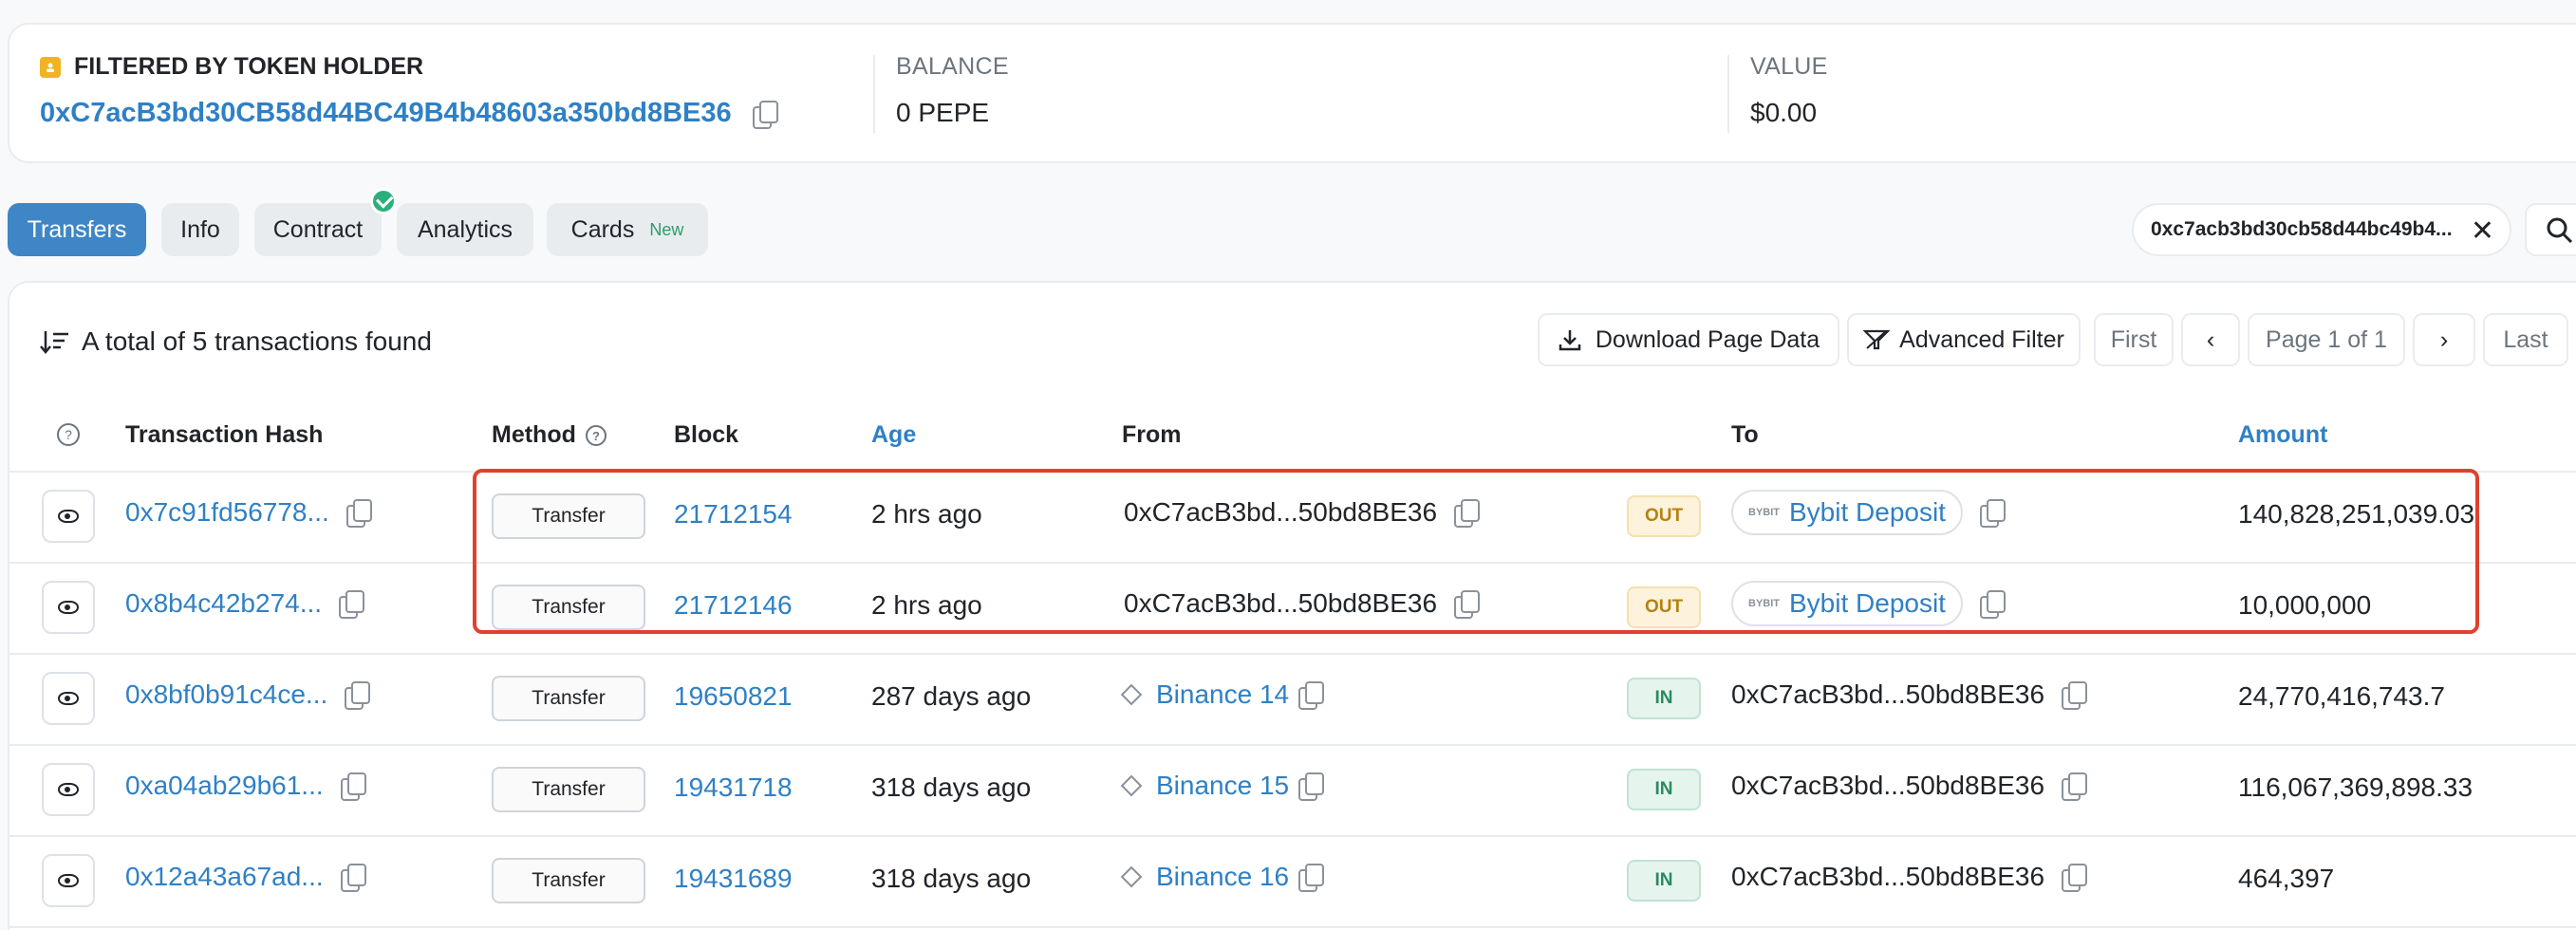 The width and height of the screenshot is (2576, 930). I want to click on from-label: Binance 14, so click(1223, 694).